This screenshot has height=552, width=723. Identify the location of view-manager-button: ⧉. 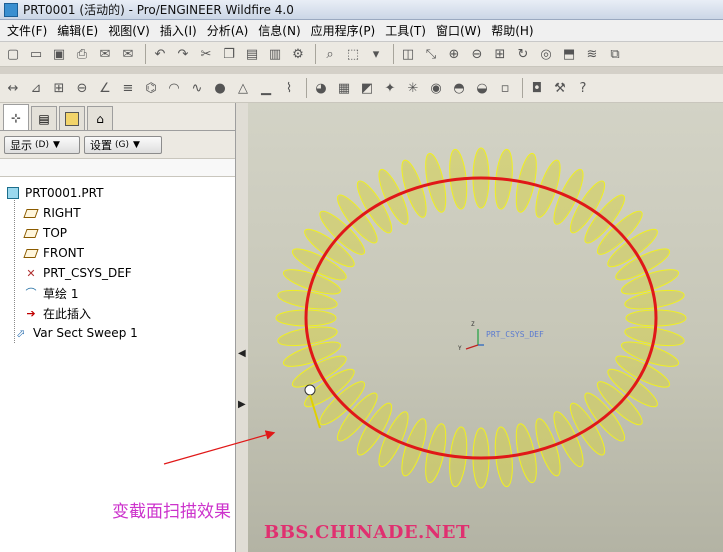
(615, 54).